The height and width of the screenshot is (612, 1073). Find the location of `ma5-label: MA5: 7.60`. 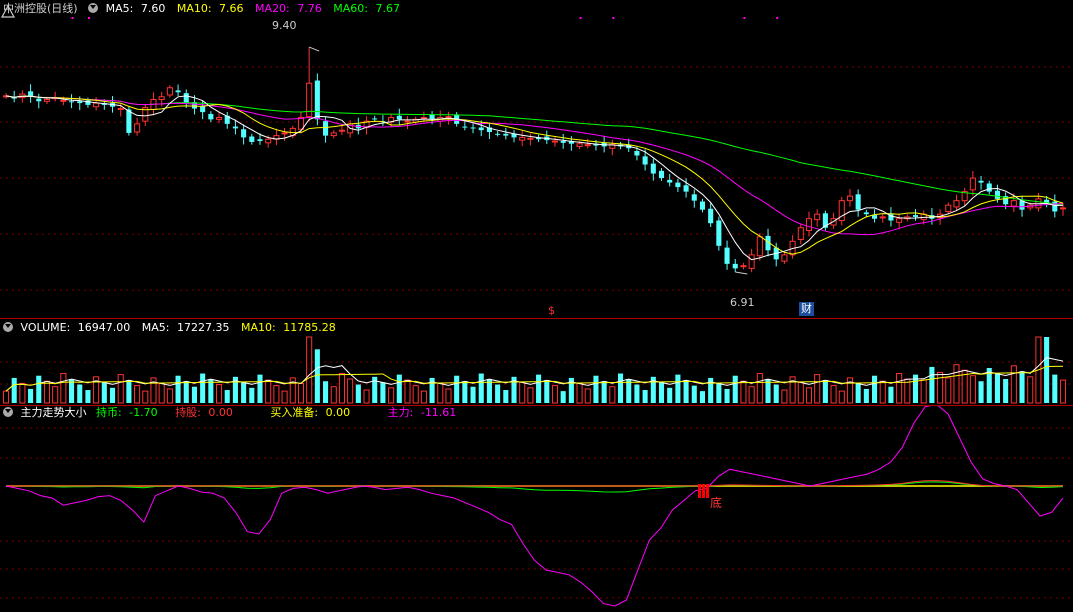

ma5-label: MA5: 7.60 is located at coordinates (138, 8).